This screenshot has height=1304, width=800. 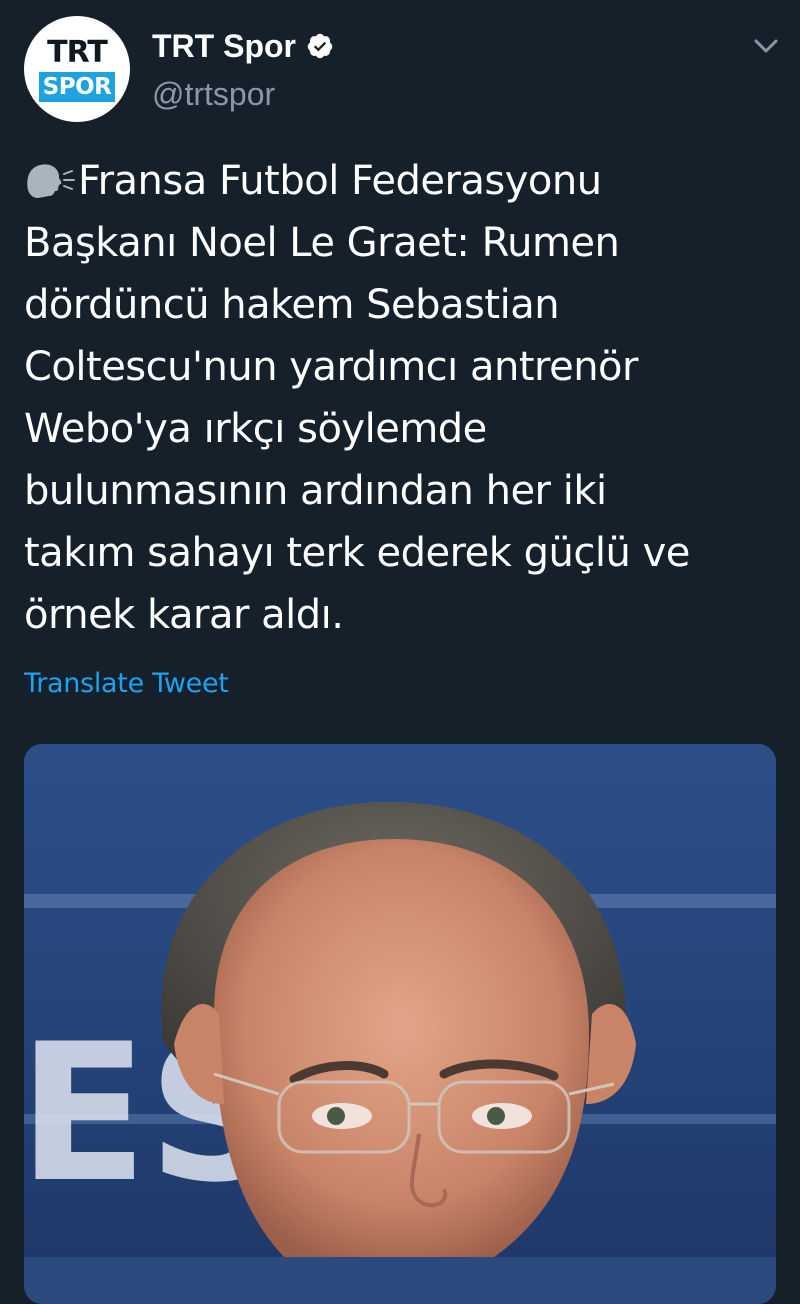 I want to click on tweet-text-line-6: bulunmasının ardından her iki, so click(x=315, y=491).